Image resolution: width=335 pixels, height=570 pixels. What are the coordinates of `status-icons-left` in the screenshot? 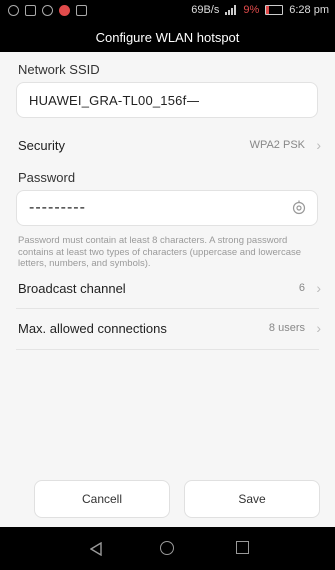 It's located at (47, 10).